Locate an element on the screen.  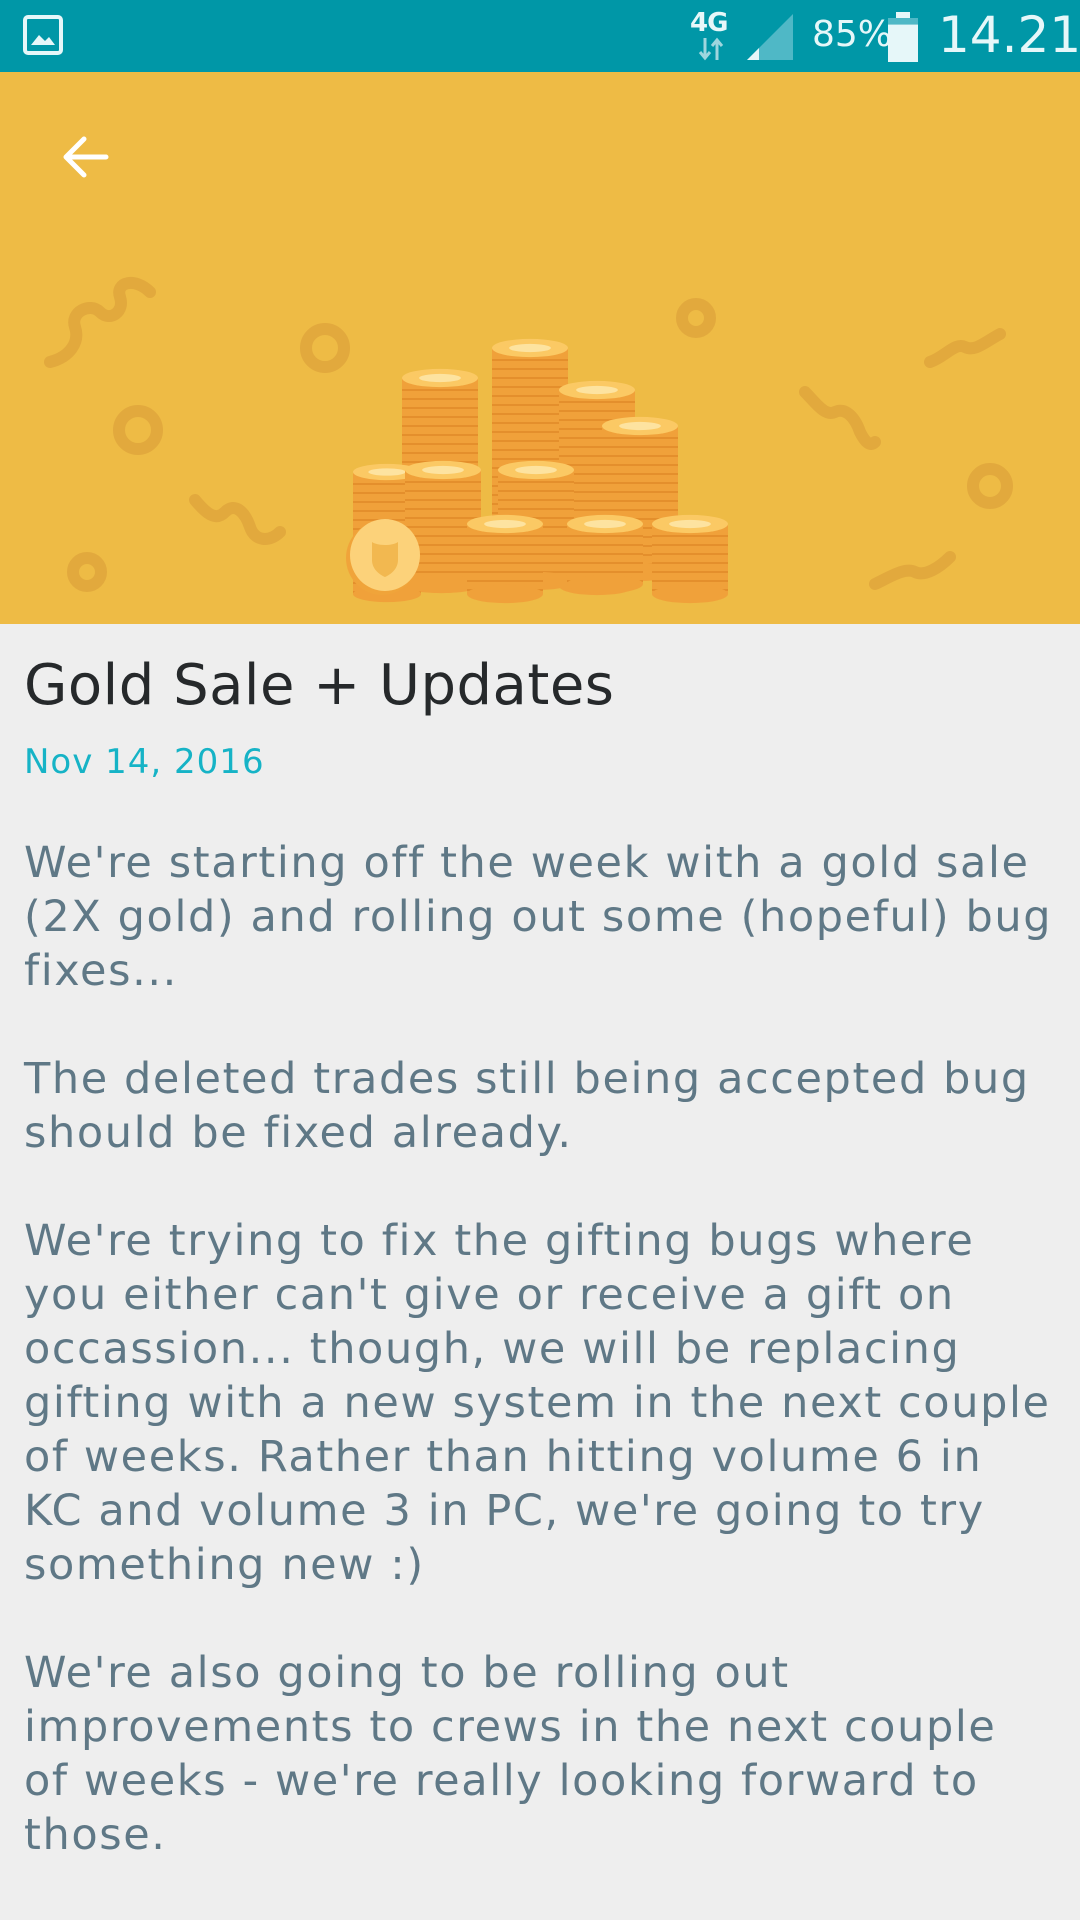
gallery-icon is located at coordinates (43, 35).